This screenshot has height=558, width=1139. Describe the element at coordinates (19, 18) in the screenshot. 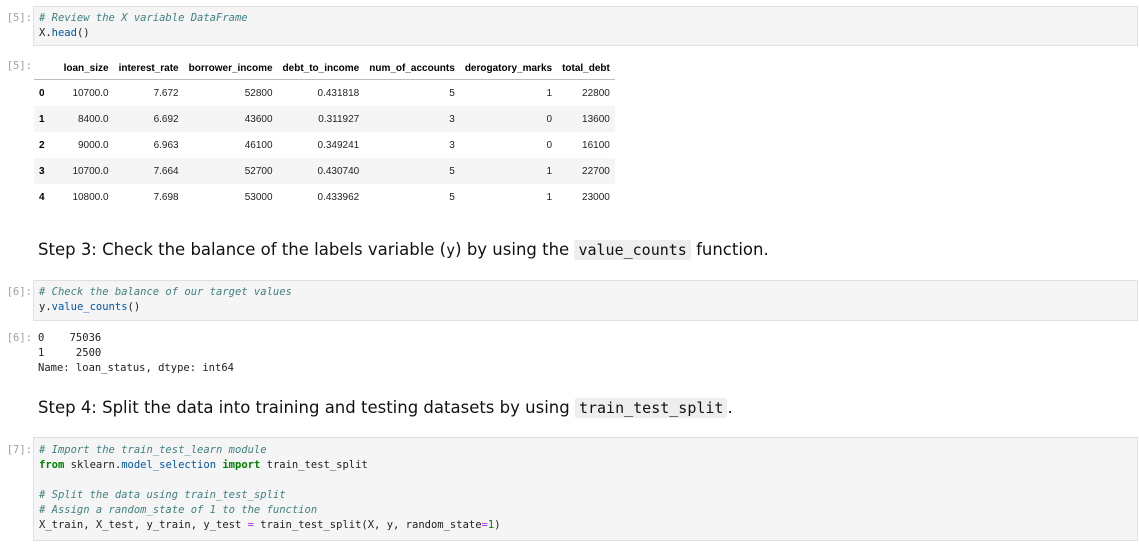

I see `cell-5-in-prompt: [5]:` at that location.